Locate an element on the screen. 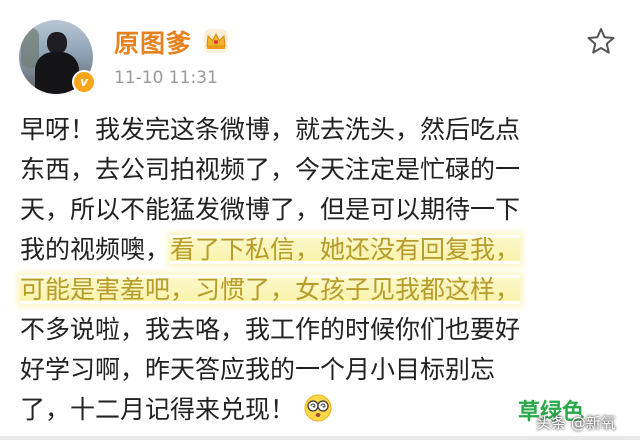 This screenshot has height=440, width=640. post-line: 可能是害羞吧，习惯了，女孩子见我都这样， is located at coordinates (320, 290).